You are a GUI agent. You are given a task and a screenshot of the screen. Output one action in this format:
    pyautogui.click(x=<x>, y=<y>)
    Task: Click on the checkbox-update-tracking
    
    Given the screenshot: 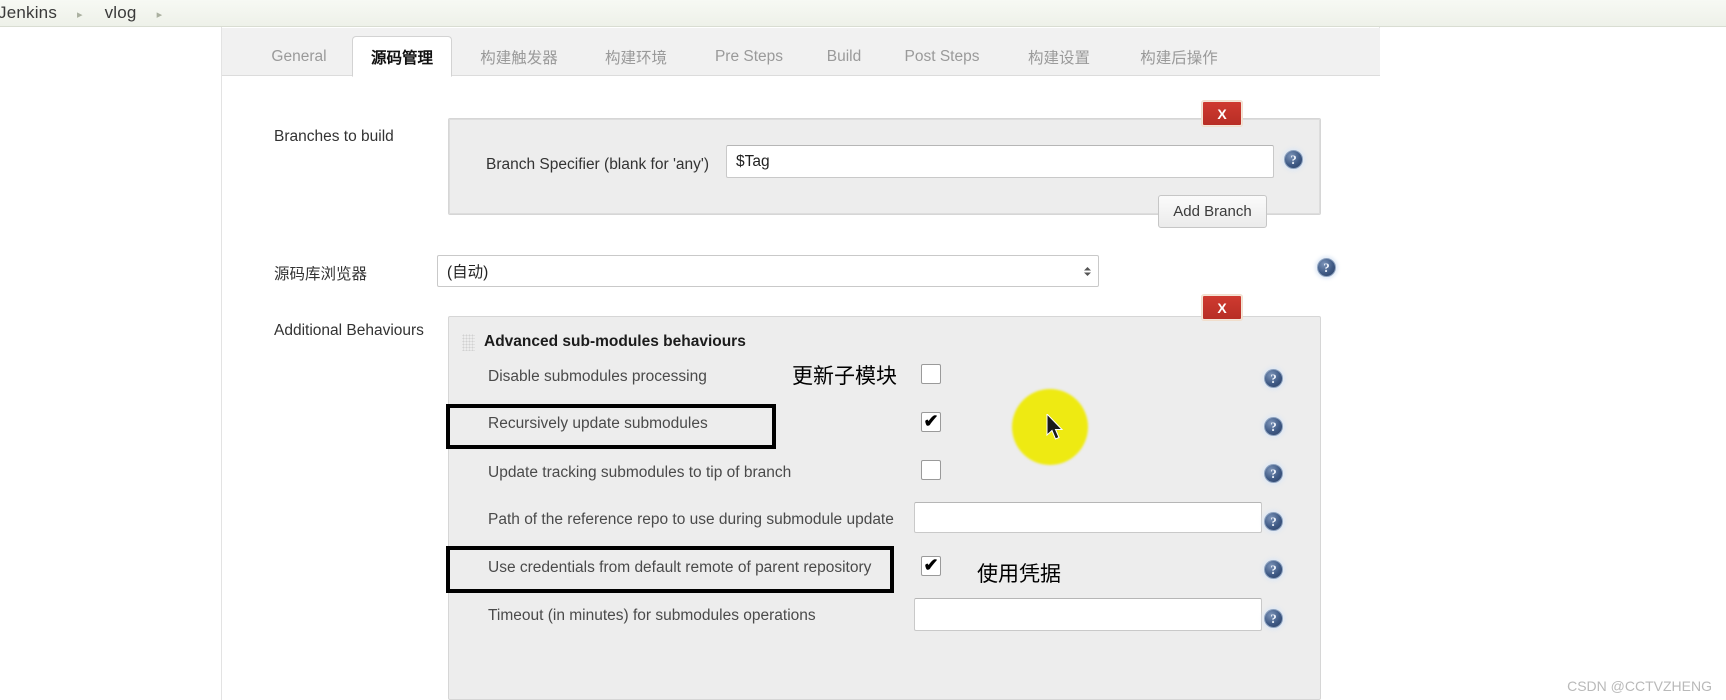 What is the action you would take?
    pyautogui.click(x=931, y=470)
    